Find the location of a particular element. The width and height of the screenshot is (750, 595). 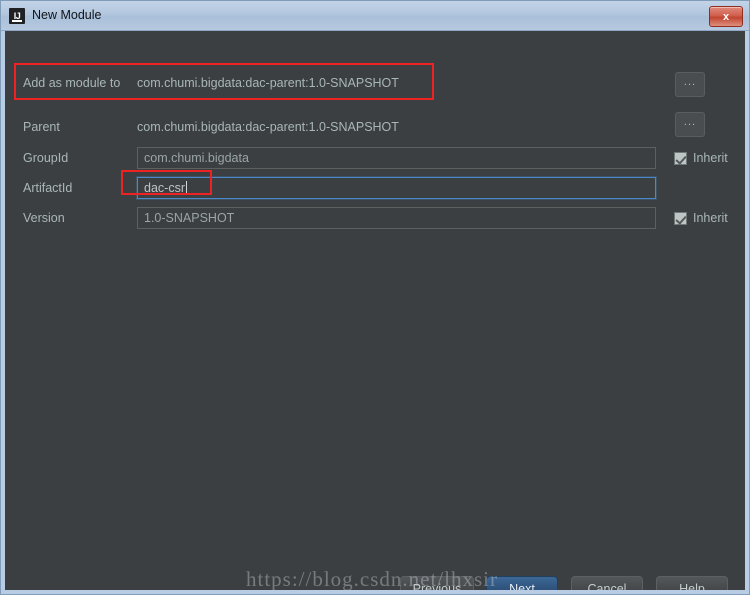

row-artifactid: ArtifactId dac-csr is located at coordinates (375, 188).